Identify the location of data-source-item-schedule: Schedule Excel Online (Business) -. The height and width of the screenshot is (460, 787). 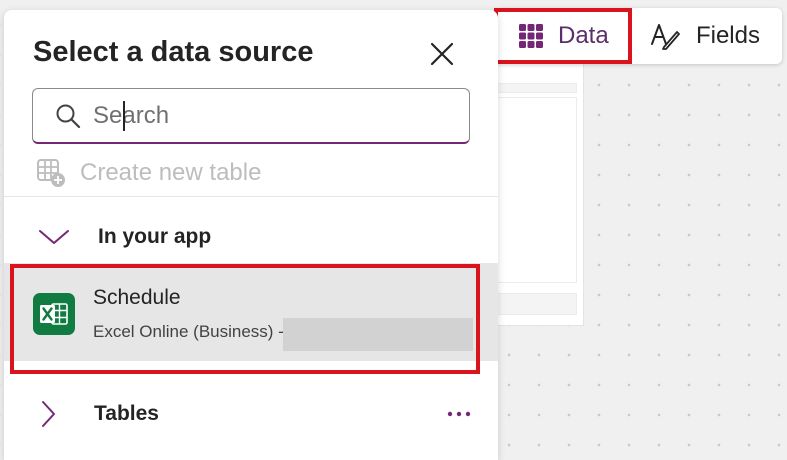
(251, 312).